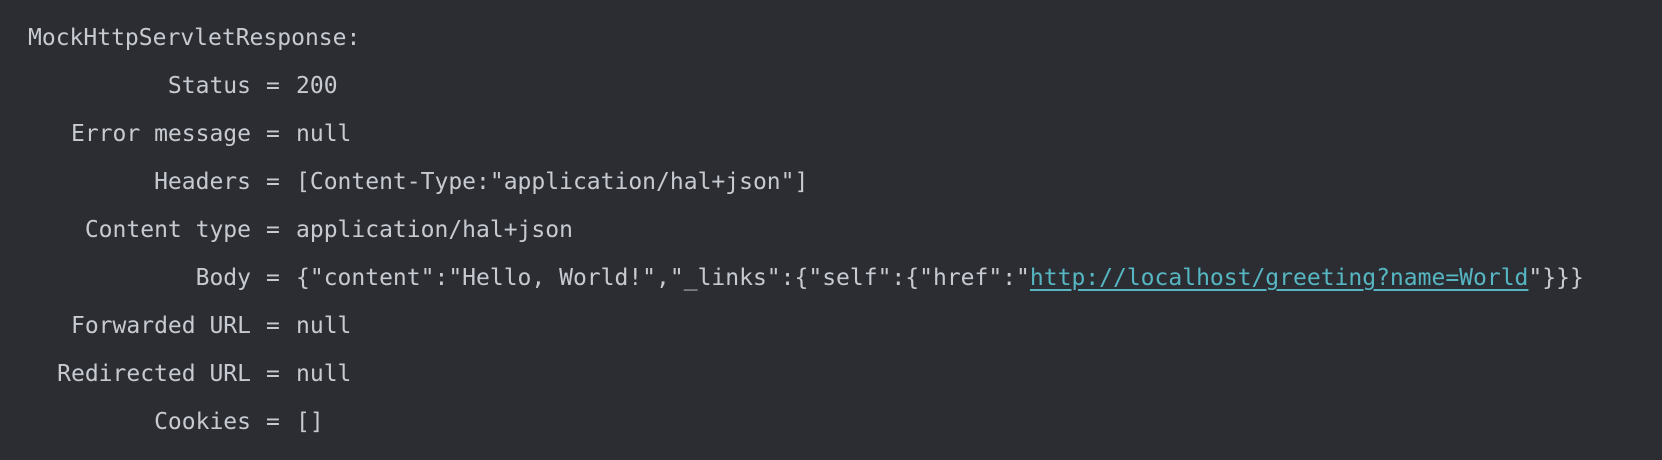 The width and height of the screenshot is (1662, 460). What do you see at coordinates (154, 374) in the screenshot?
I see `row-key: Redirected URL` at bounding box center [154, 374].